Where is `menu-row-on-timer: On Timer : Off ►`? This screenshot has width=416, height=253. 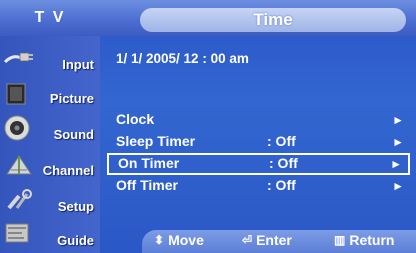
menu-row-on-timer: On Timer : Off ► is located at coordinates (258, 164).